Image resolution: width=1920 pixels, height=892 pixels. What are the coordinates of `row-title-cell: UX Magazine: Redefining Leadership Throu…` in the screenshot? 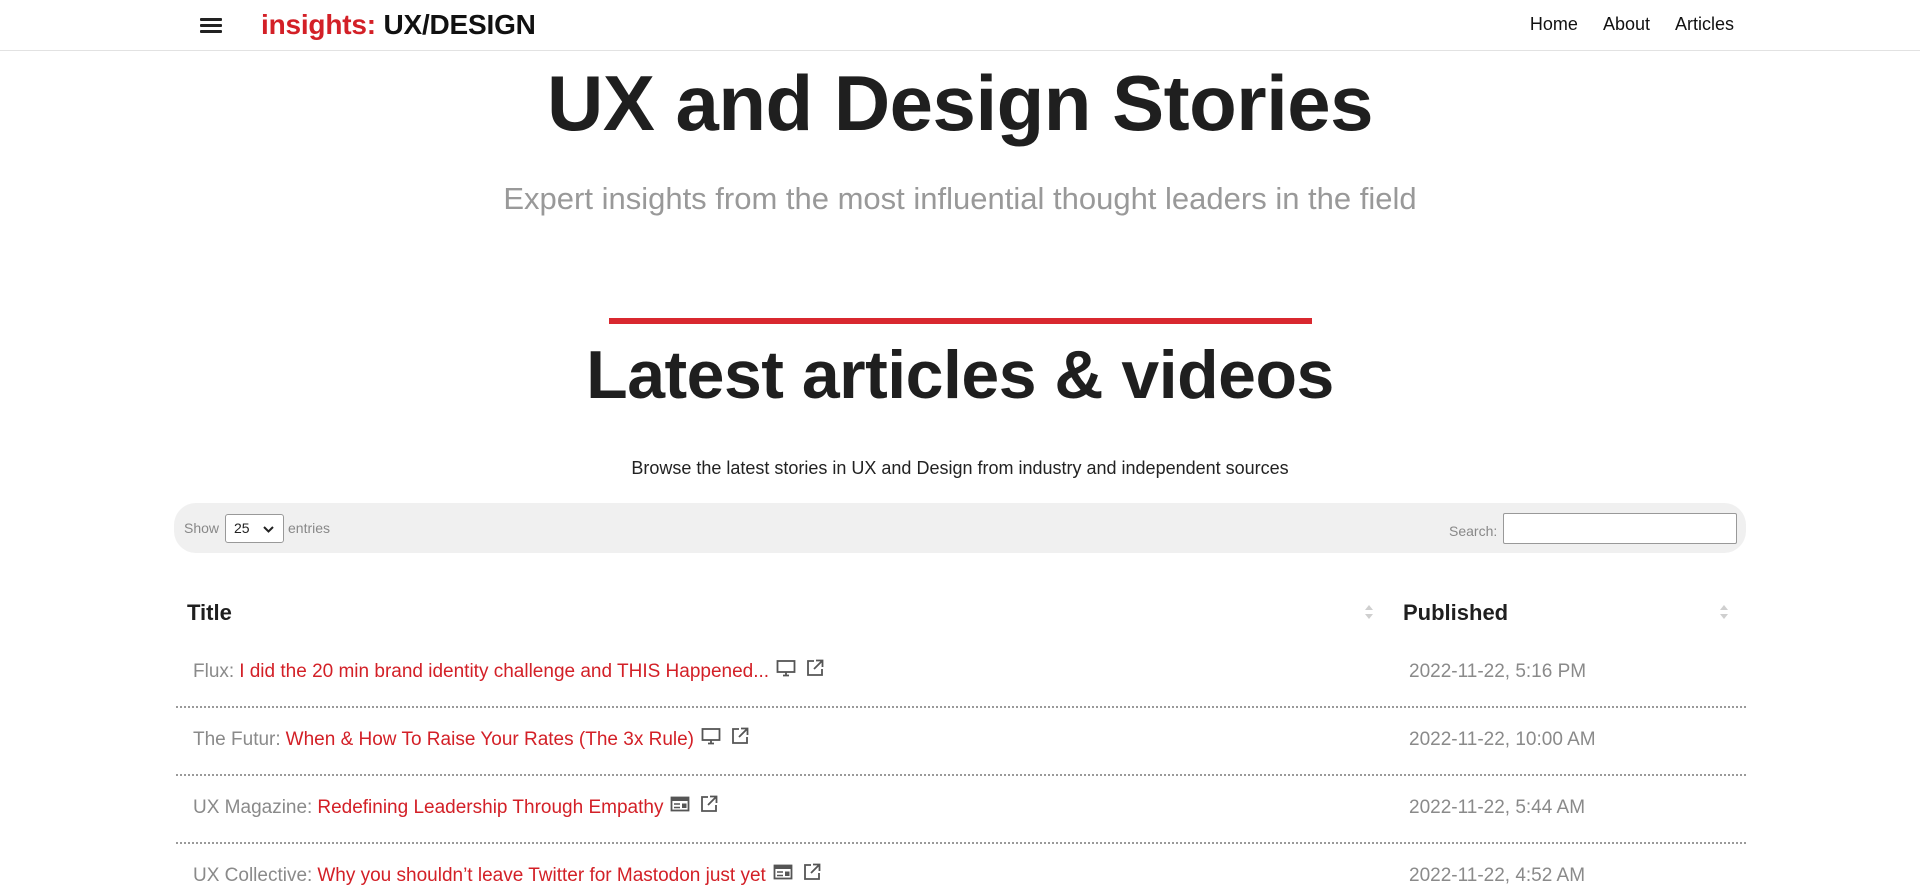 It's located at (456, 807).